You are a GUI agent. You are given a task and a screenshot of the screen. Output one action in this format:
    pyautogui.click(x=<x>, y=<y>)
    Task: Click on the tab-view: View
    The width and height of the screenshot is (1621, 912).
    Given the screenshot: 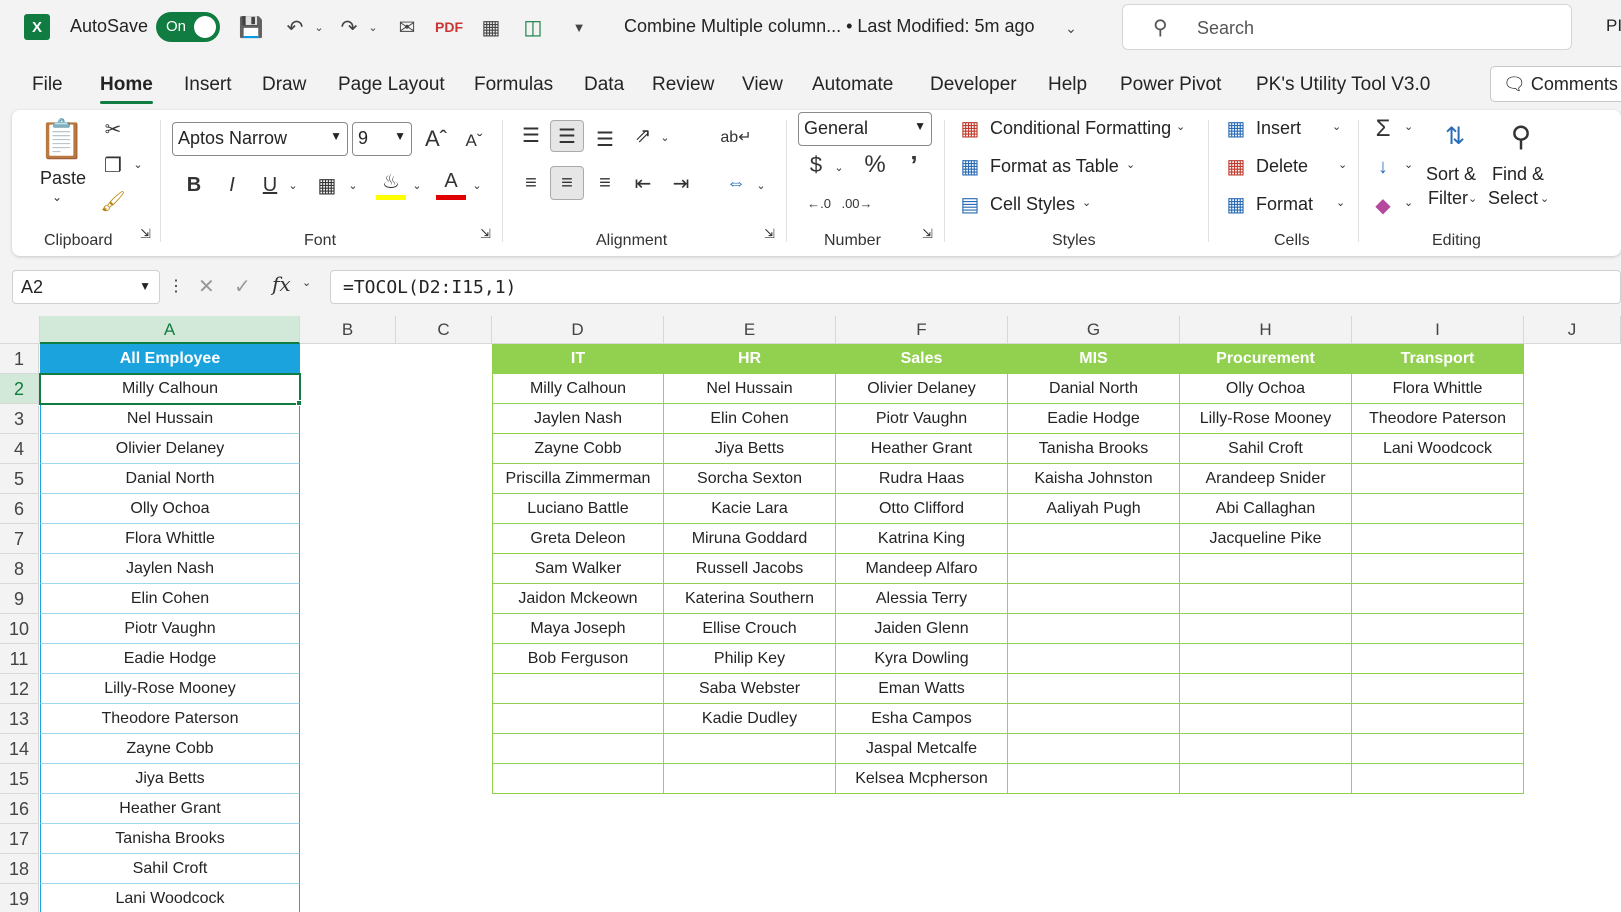 What is the action you would take?
    pyautogui.click(x=762, y=85)
    